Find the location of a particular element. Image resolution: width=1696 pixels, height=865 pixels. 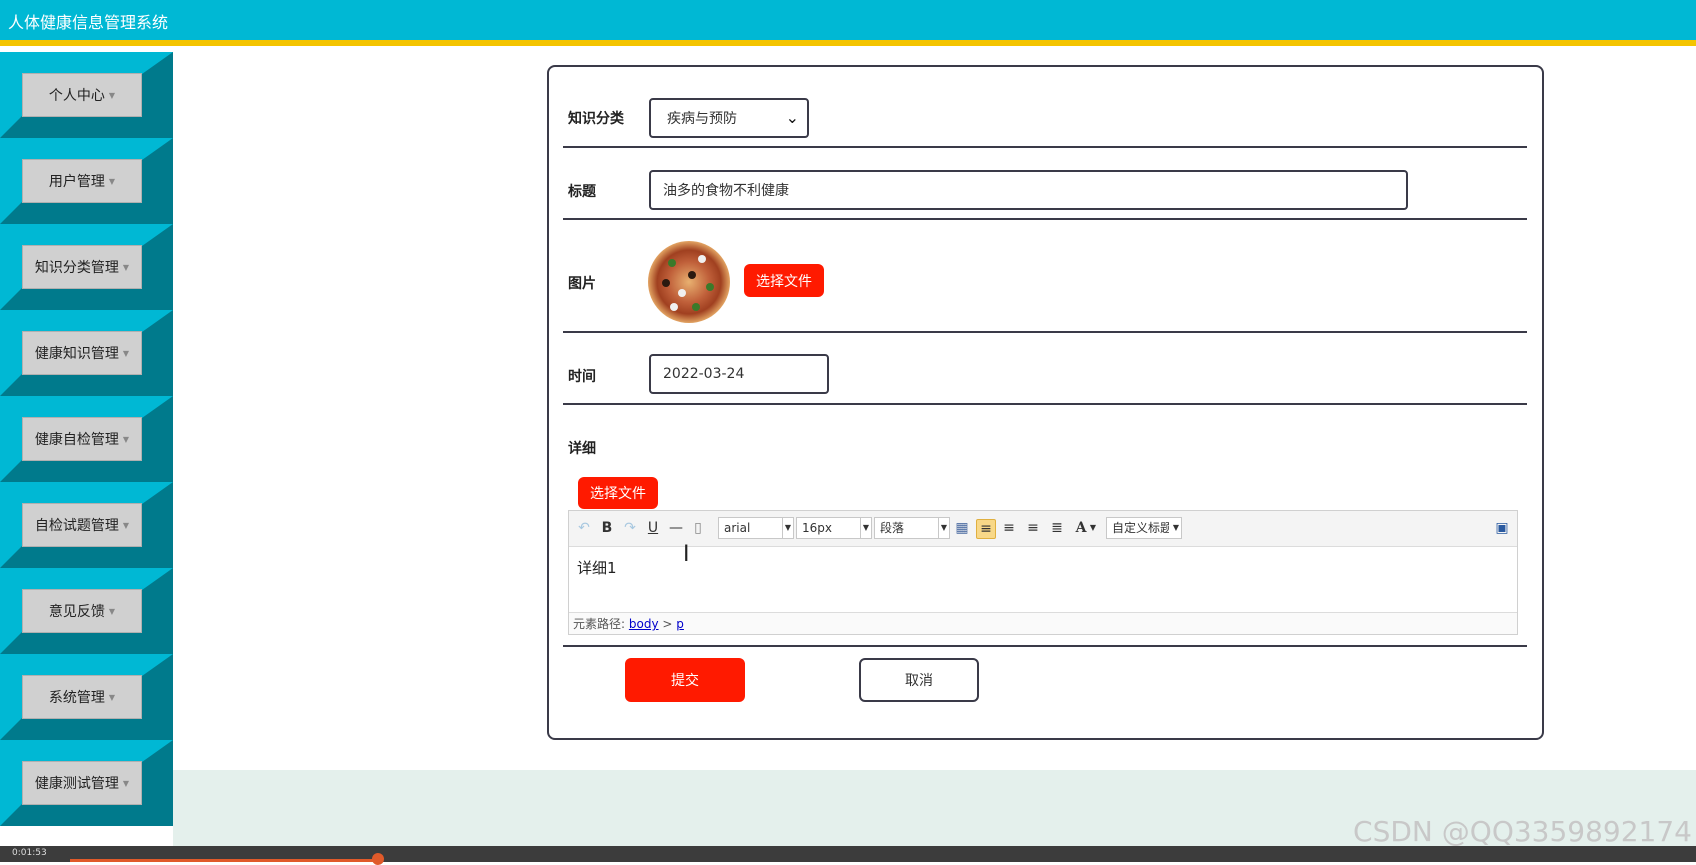

sidebar-item-self-check-management: 健康自检管理 ▼ is located at coordinates (86, 439).